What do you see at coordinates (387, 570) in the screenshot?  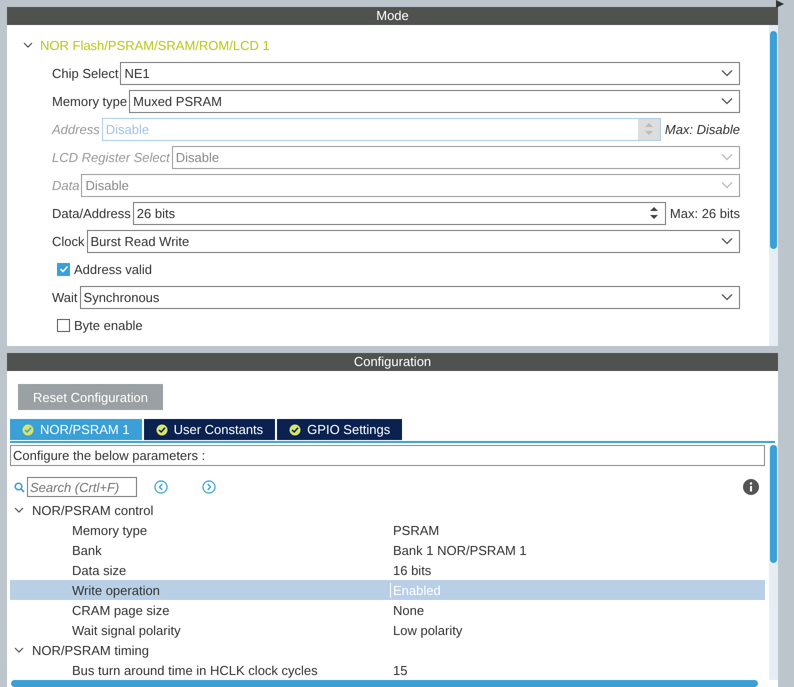 I see `parameter-row: Data size 16 bits` at bounding box center [387, 570].